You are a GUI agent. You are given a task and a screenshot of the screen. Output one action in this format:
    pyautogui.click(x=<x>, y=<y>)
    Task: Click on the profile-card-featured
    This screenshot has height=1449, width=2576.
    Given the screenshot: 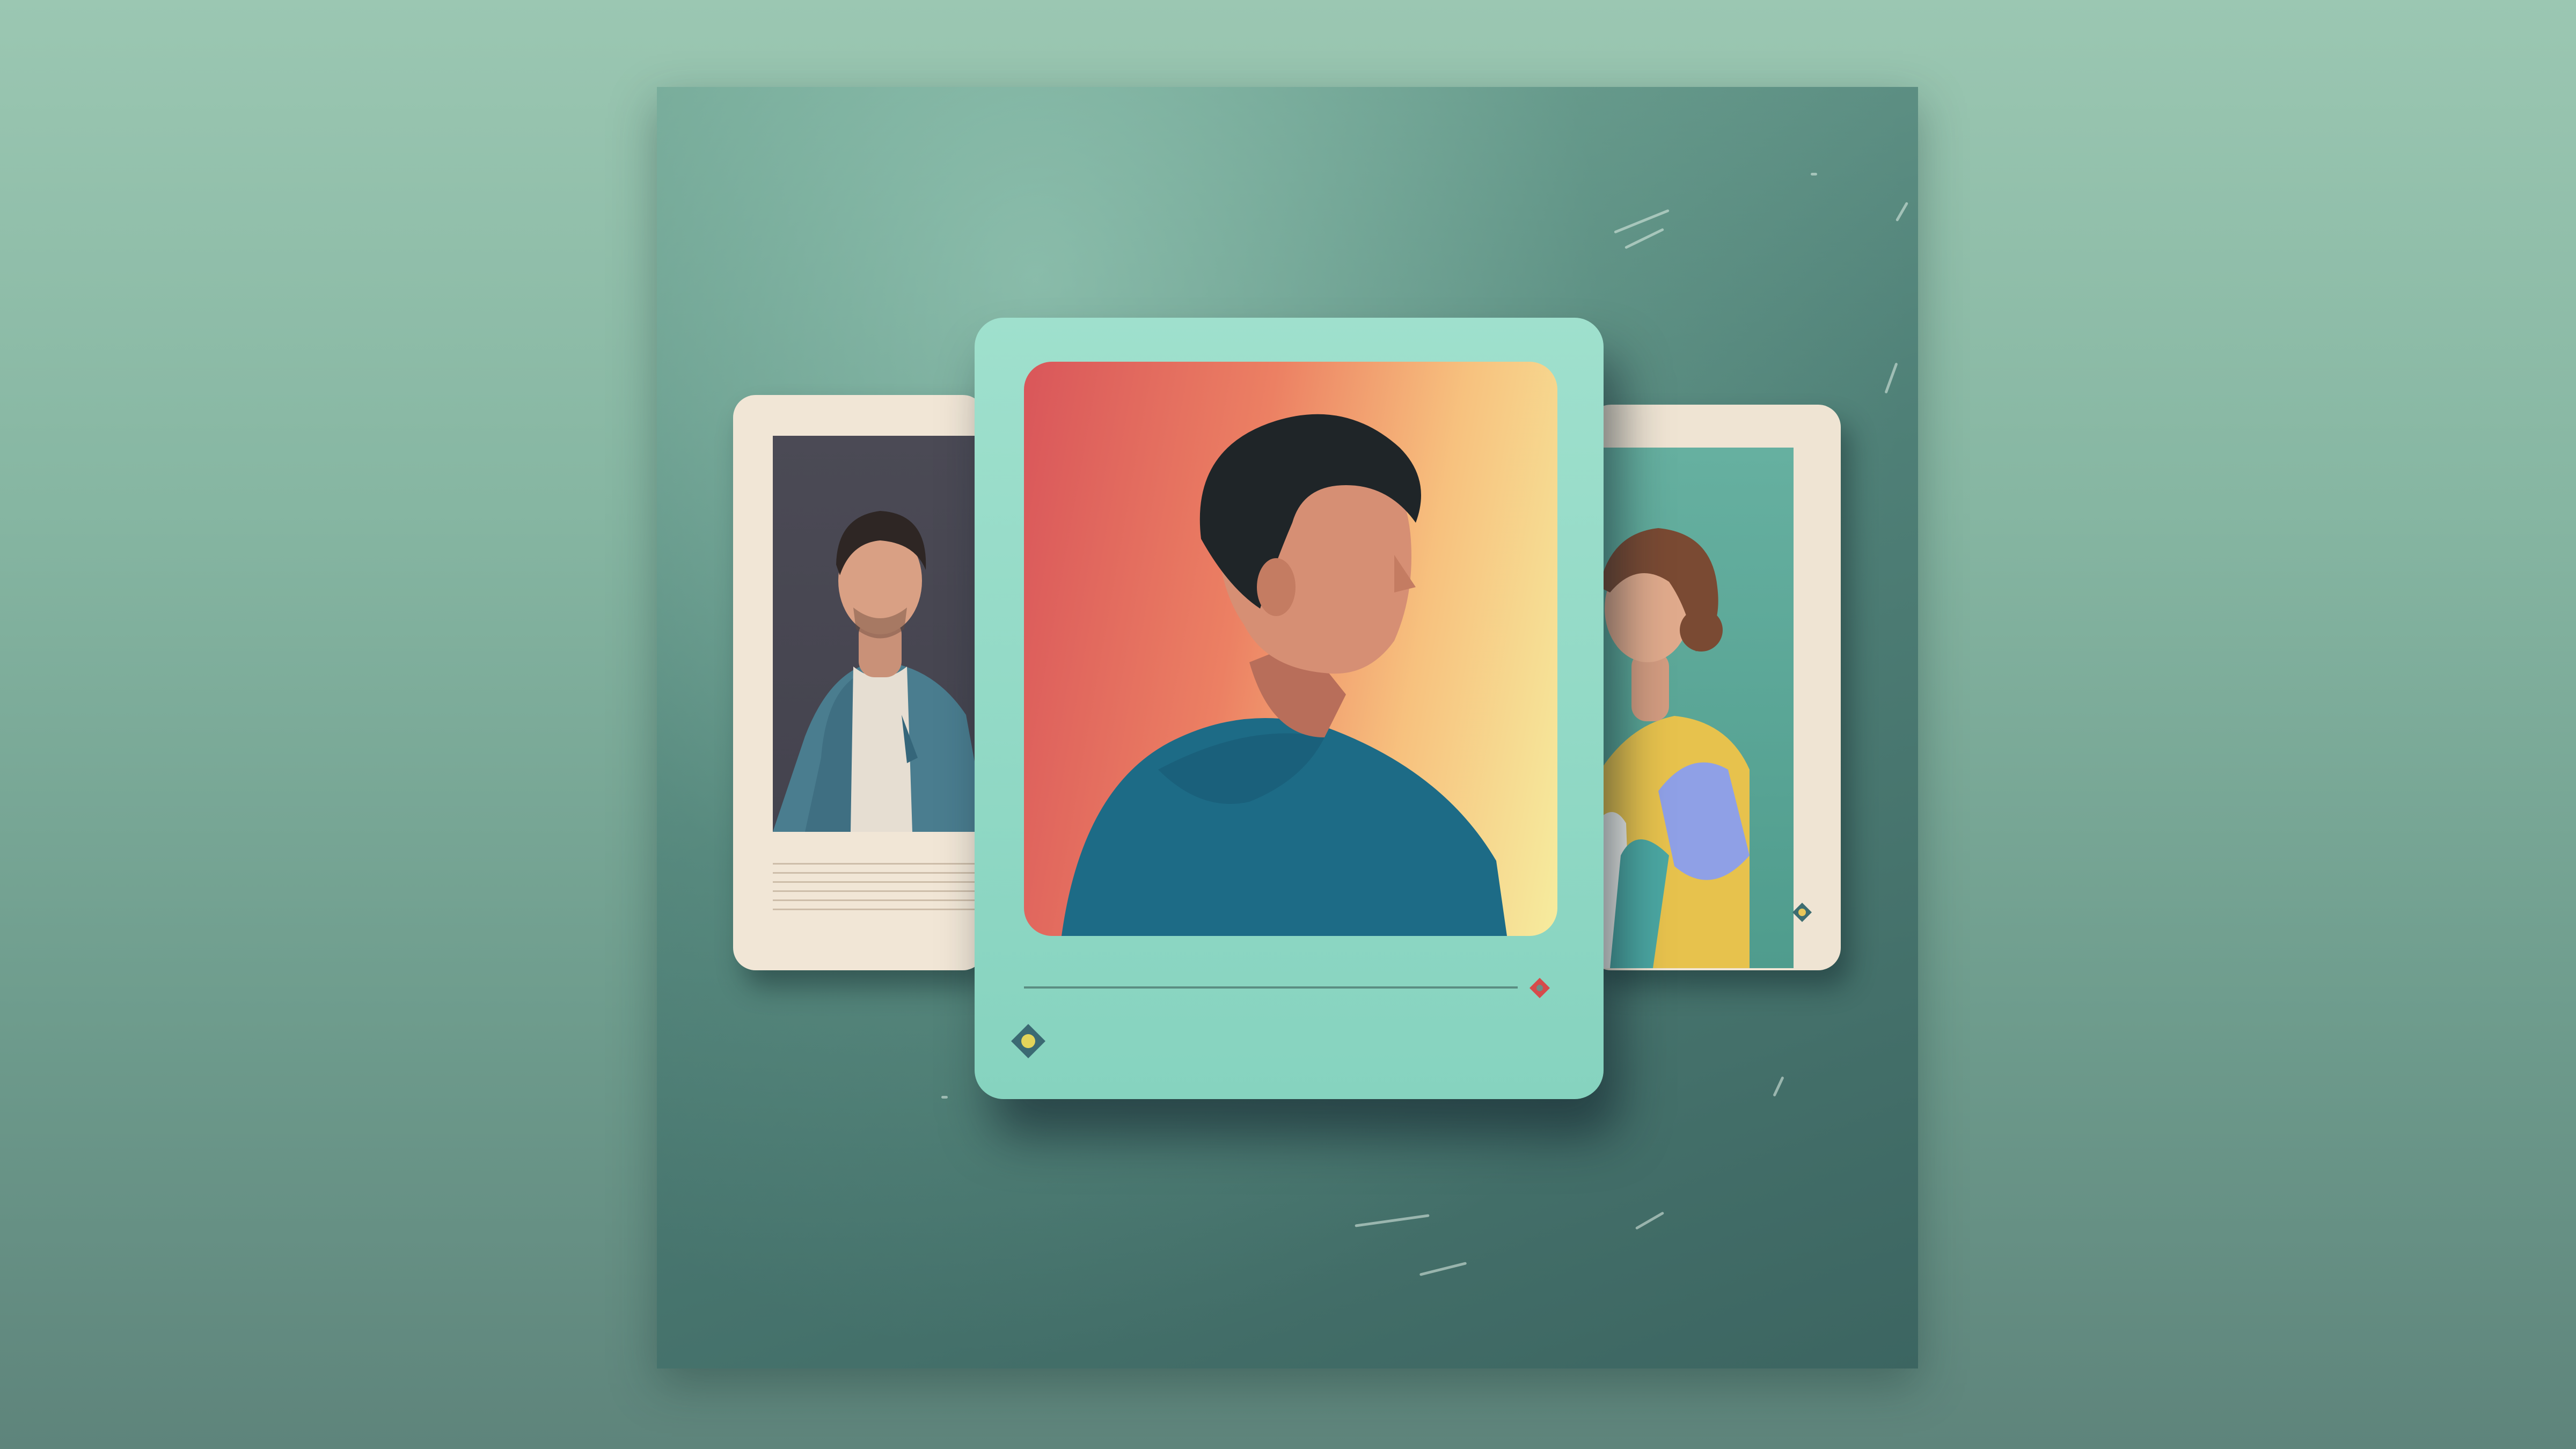 What is the action you would take?
    pyautogui.click(x=1289, y=708)
    